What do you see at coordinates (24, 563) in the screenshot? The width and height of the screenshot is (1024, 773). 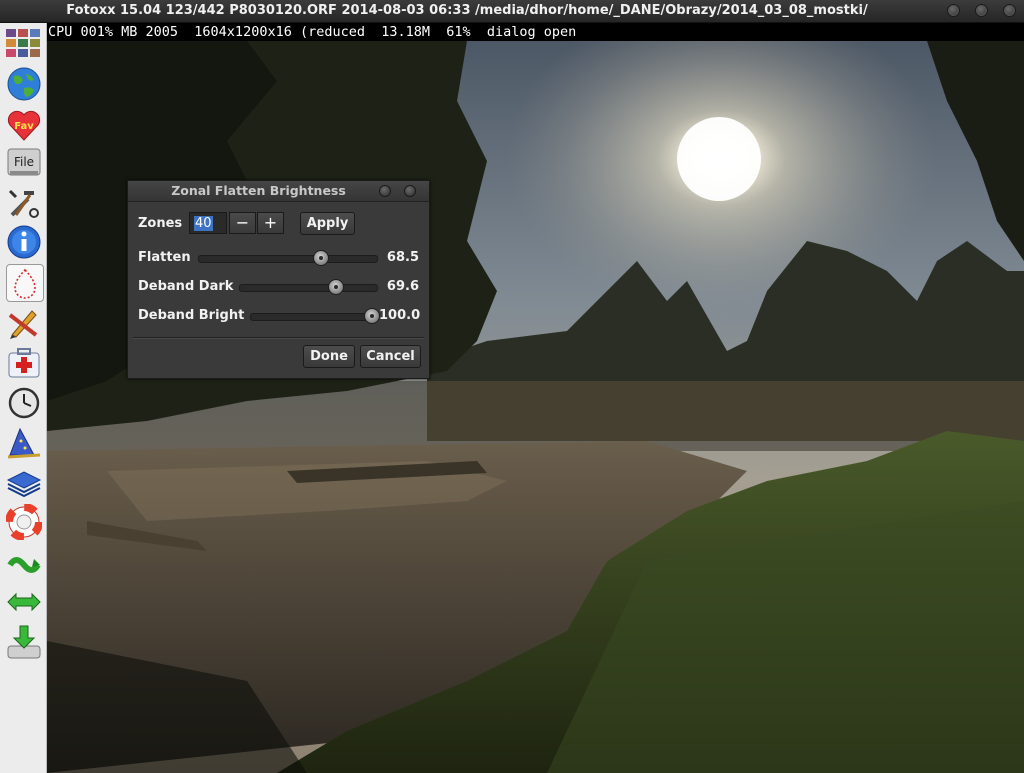 I see `undo-redo-icon` at bounding box center [24, 563].